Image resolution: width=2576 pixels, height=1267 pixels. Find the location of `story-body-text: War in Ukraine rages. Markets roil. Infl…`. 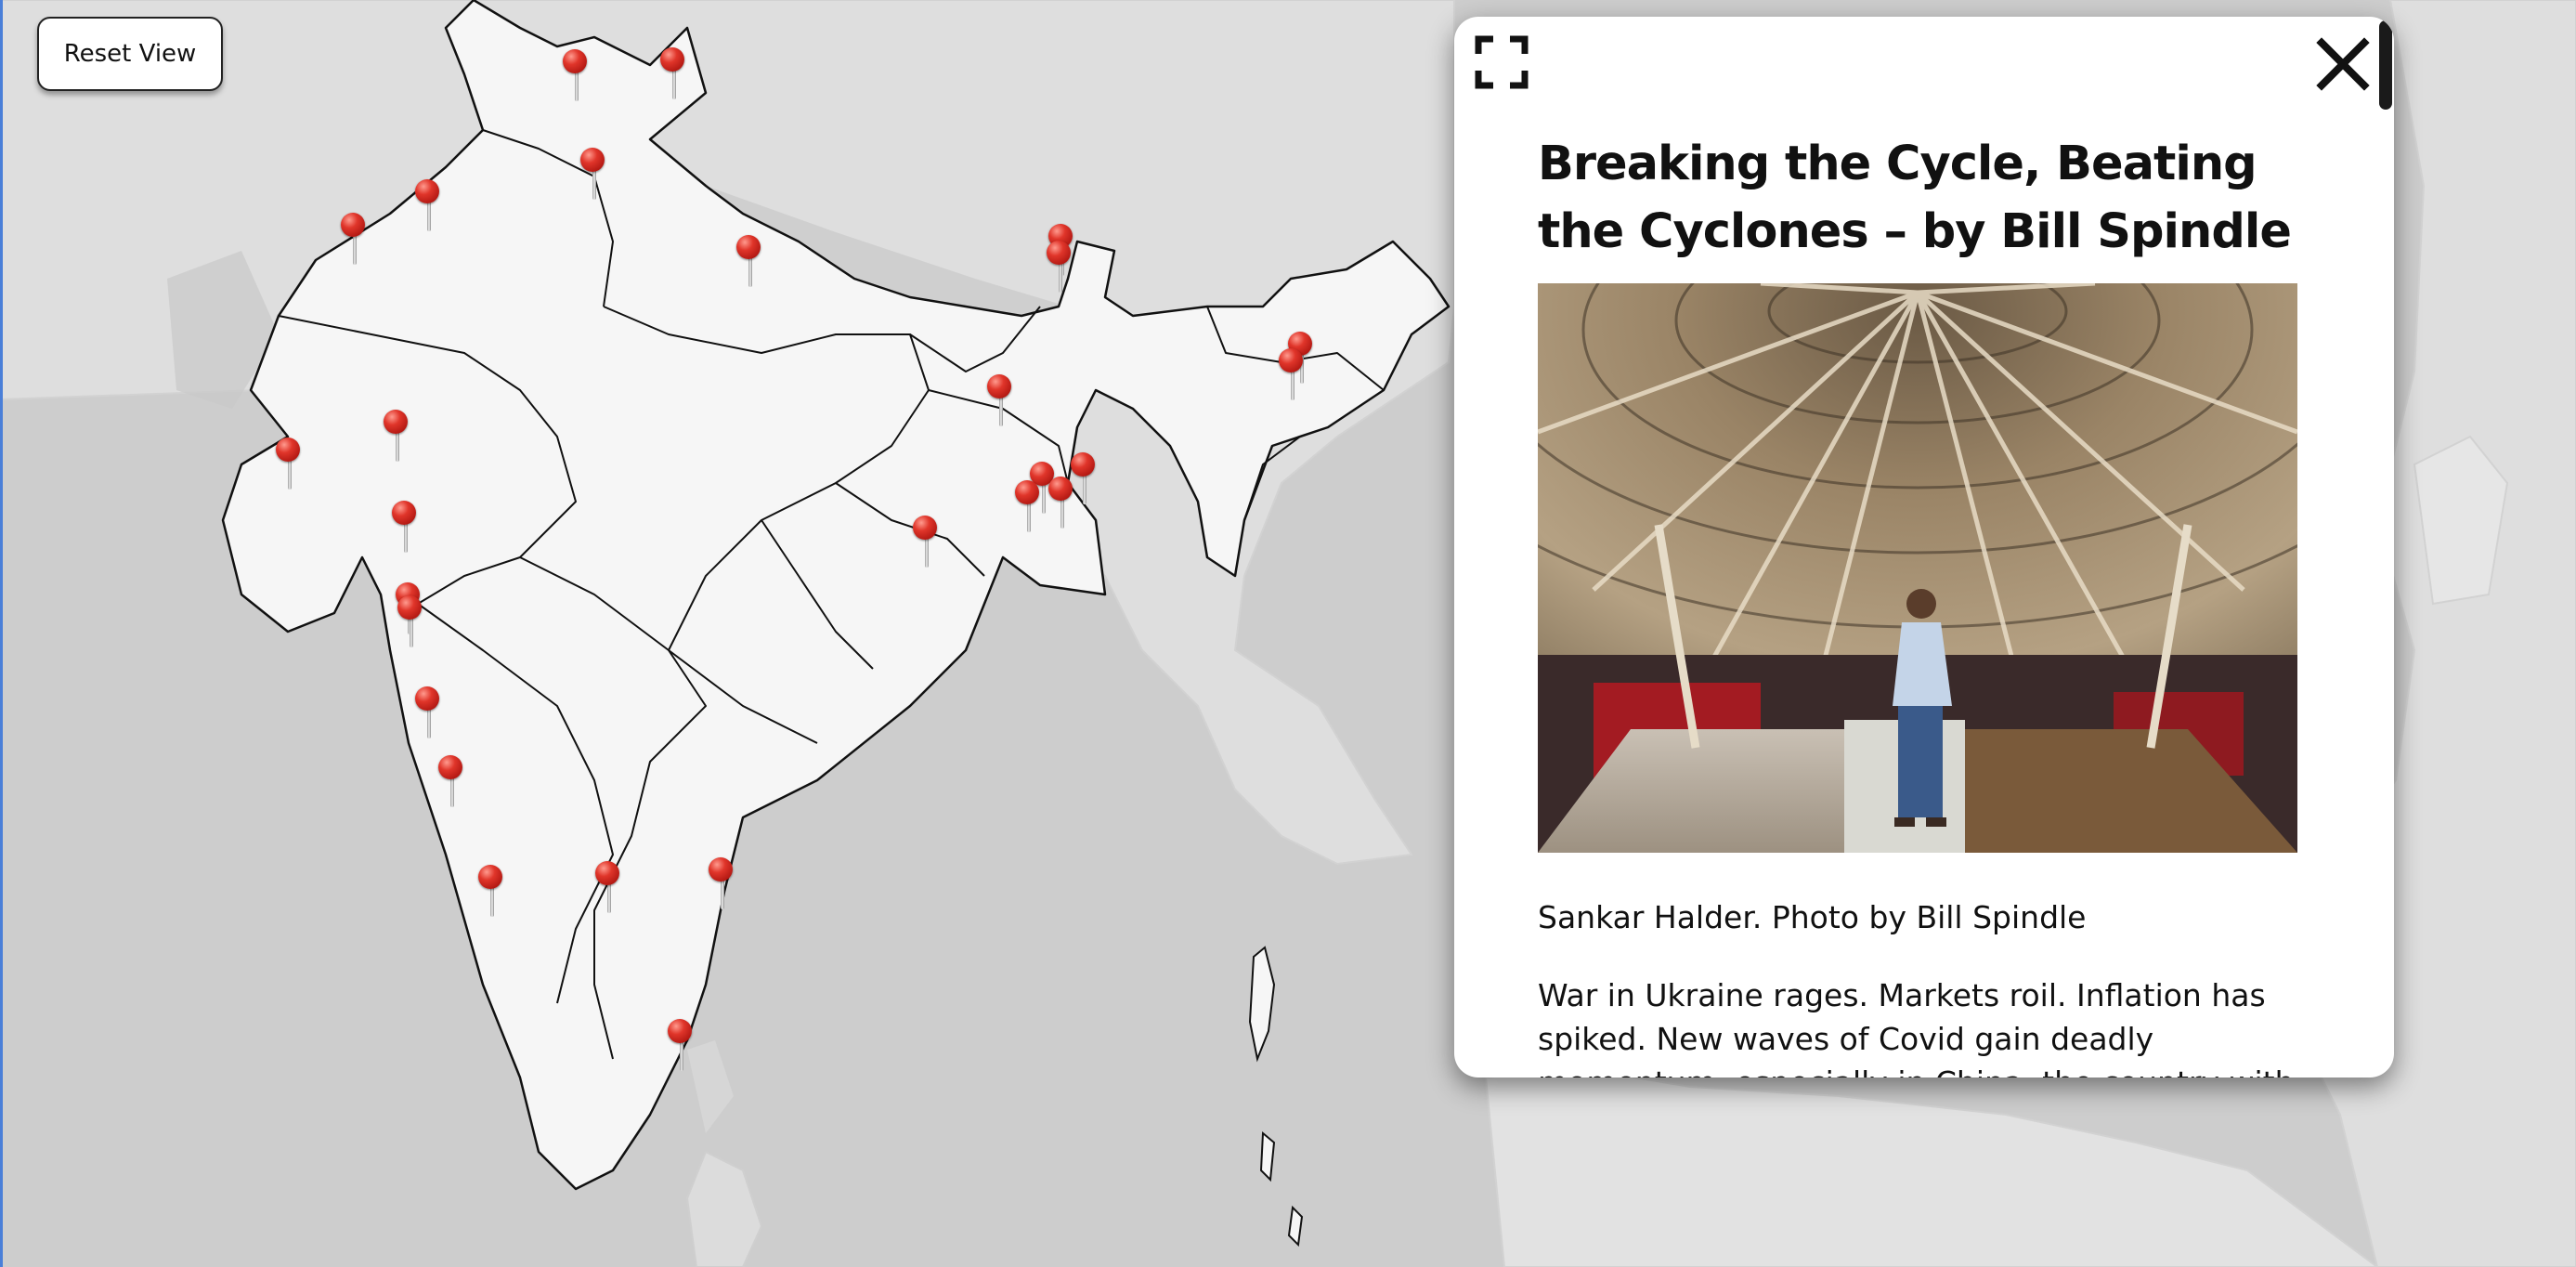

story-body-text: War in Ukraine rages. Markets roil. Infl… is located at coordinates (1916, 1027).